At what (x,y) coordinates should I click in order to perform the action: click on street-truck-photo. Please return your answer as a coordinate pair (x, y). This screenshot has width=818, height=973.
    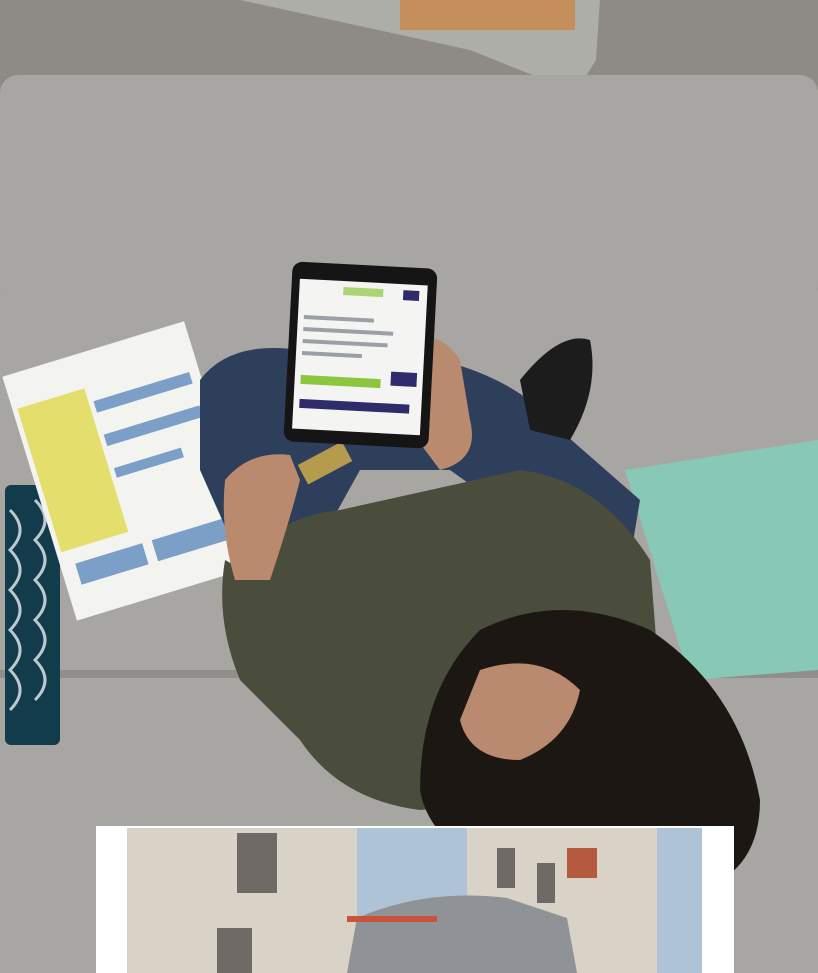
    Looking at the image, I should click on (414, 900).